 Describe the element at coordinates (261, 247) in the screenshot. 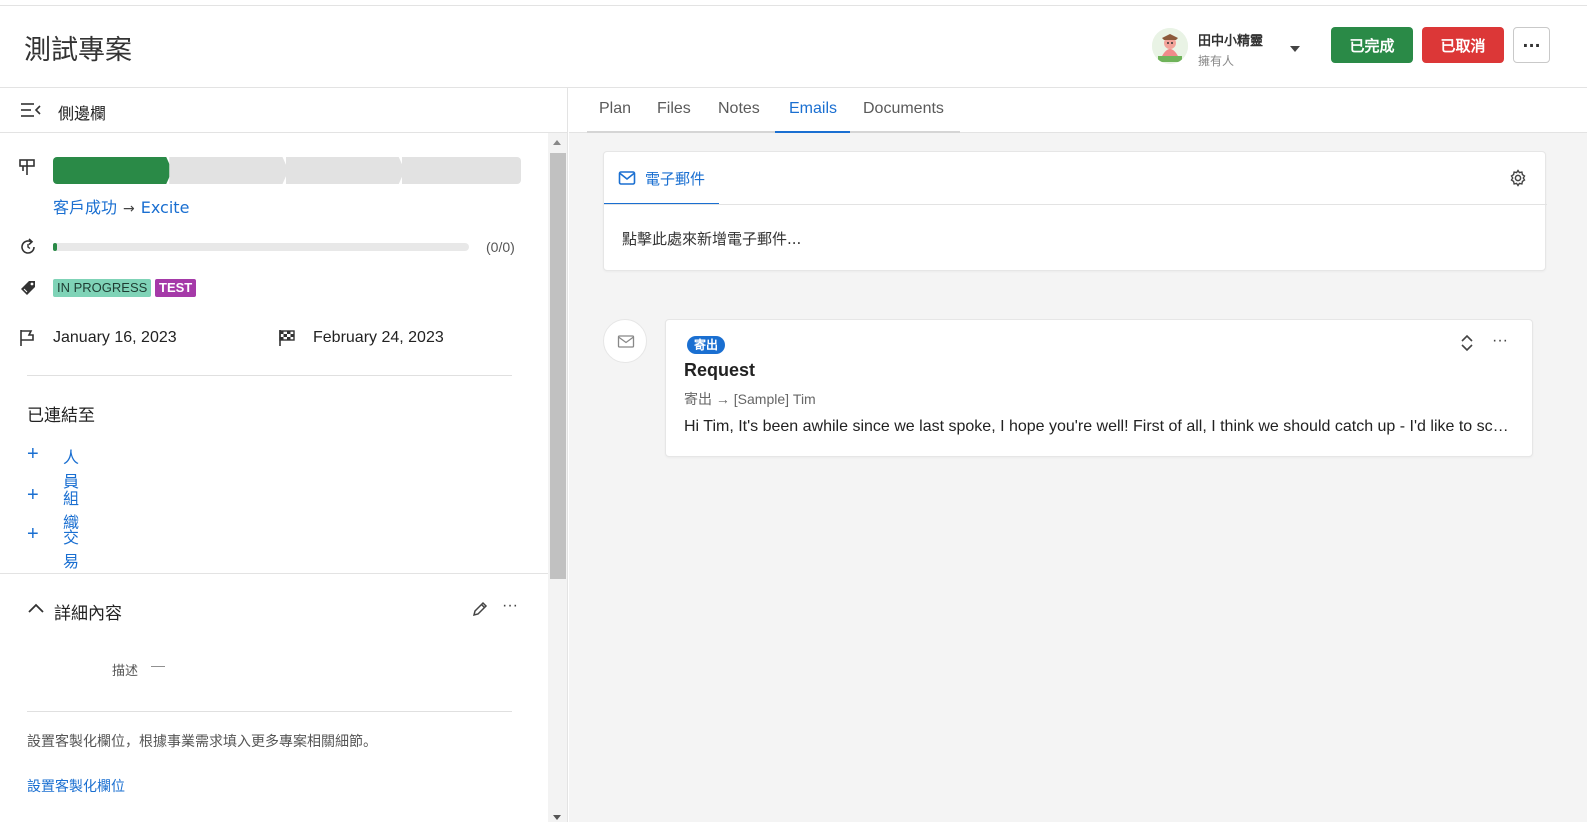

I see `task-progress-bar` at that location.